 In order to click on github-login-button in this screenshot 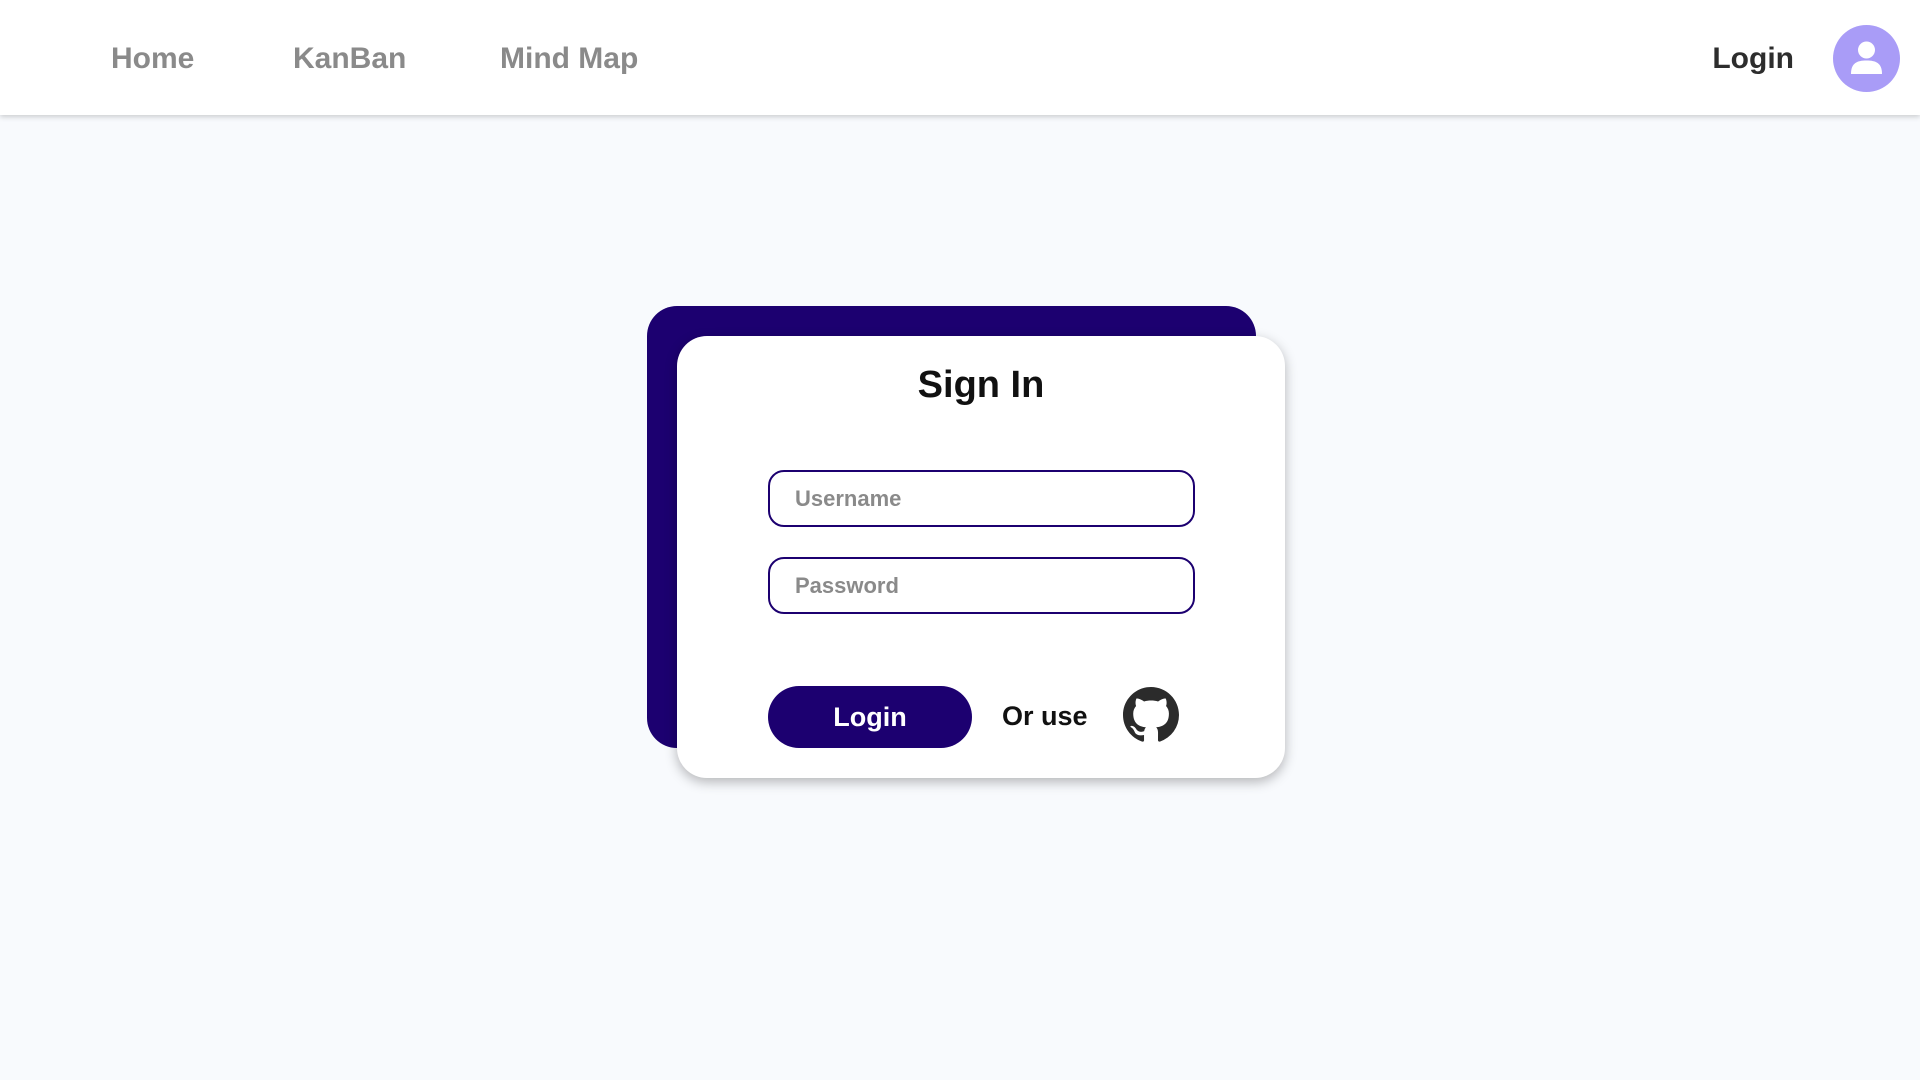, I will do `click(1151, 715)`.